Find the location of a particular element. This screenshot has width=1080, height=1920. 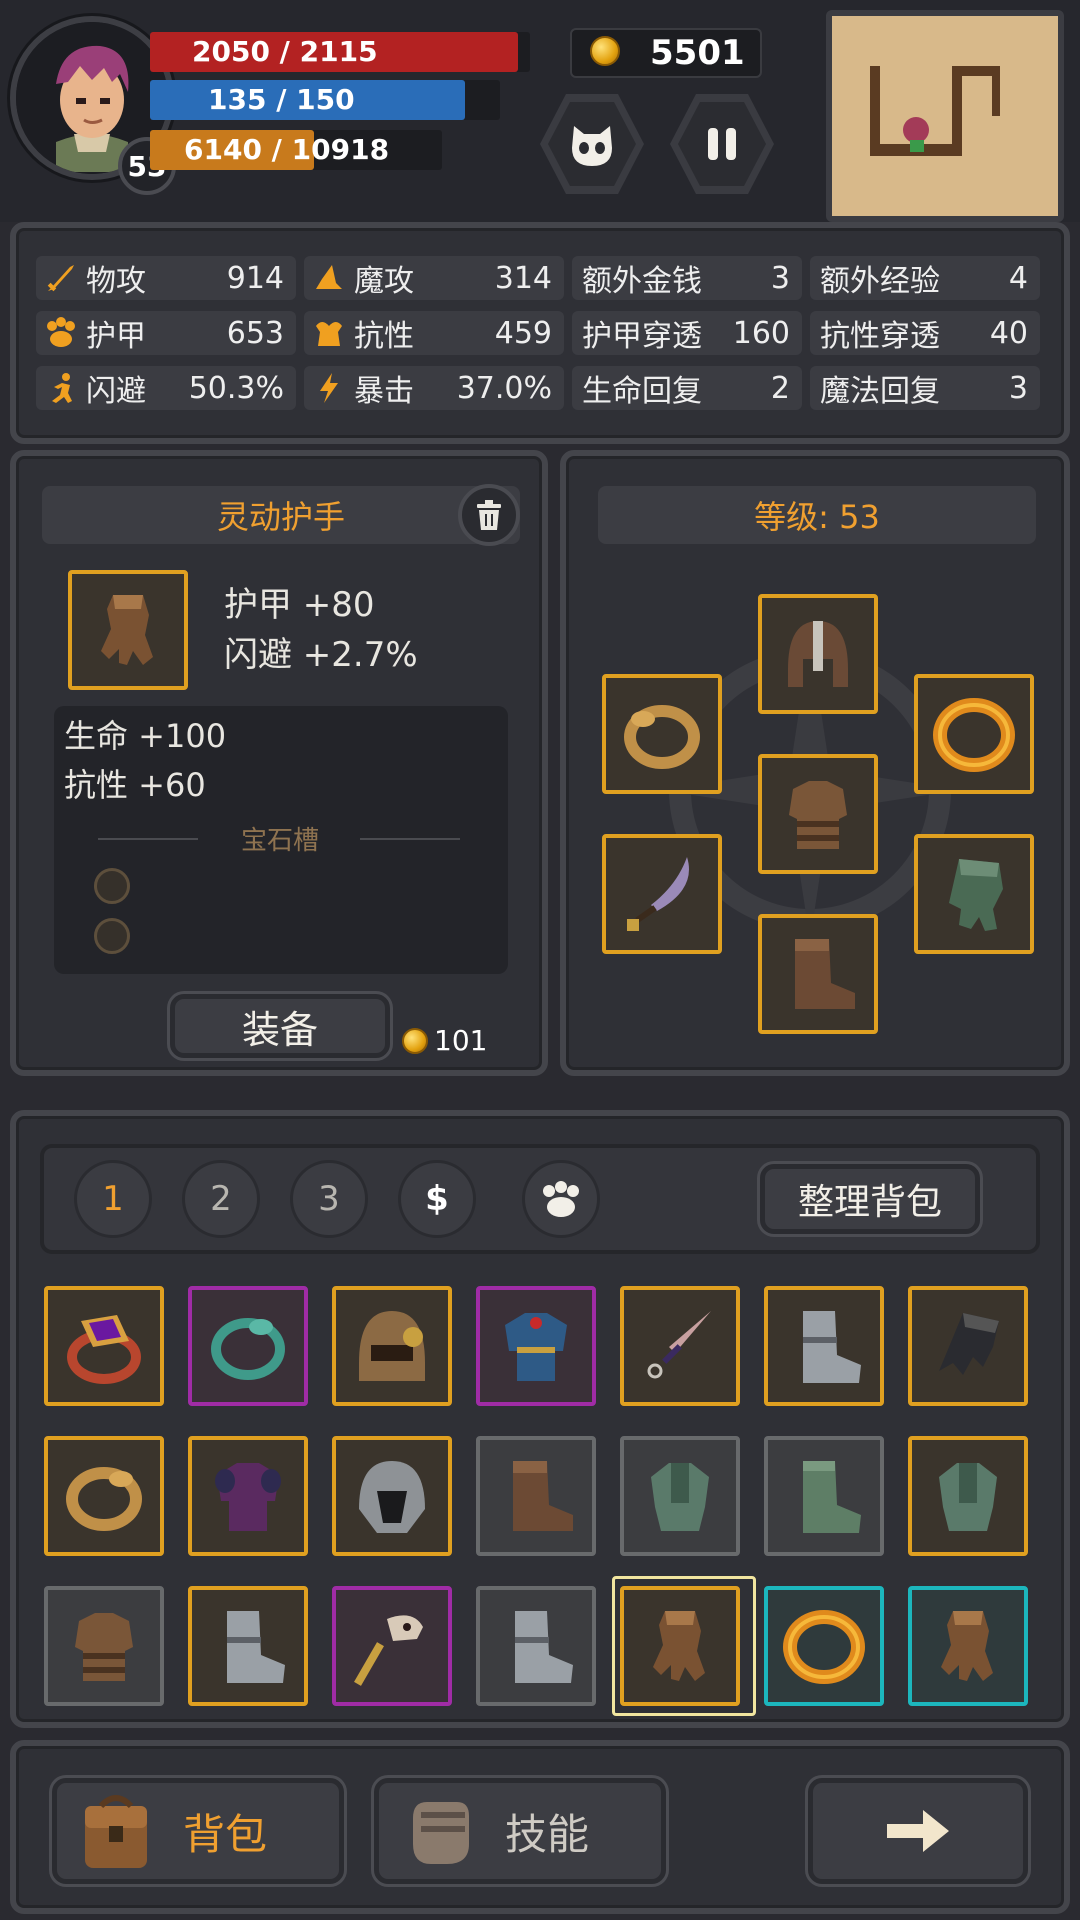

equip-slot-ring-right is located at coordinates (974, 734).